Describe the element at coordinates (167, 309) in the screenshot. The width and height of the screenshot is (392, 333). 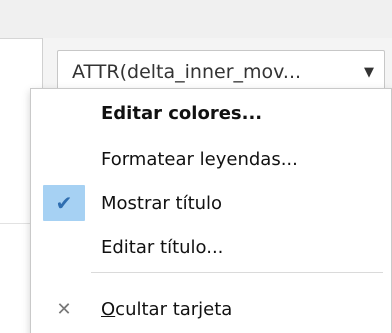
I see `menu-item-label: Ocultar tarjeta` at that location.